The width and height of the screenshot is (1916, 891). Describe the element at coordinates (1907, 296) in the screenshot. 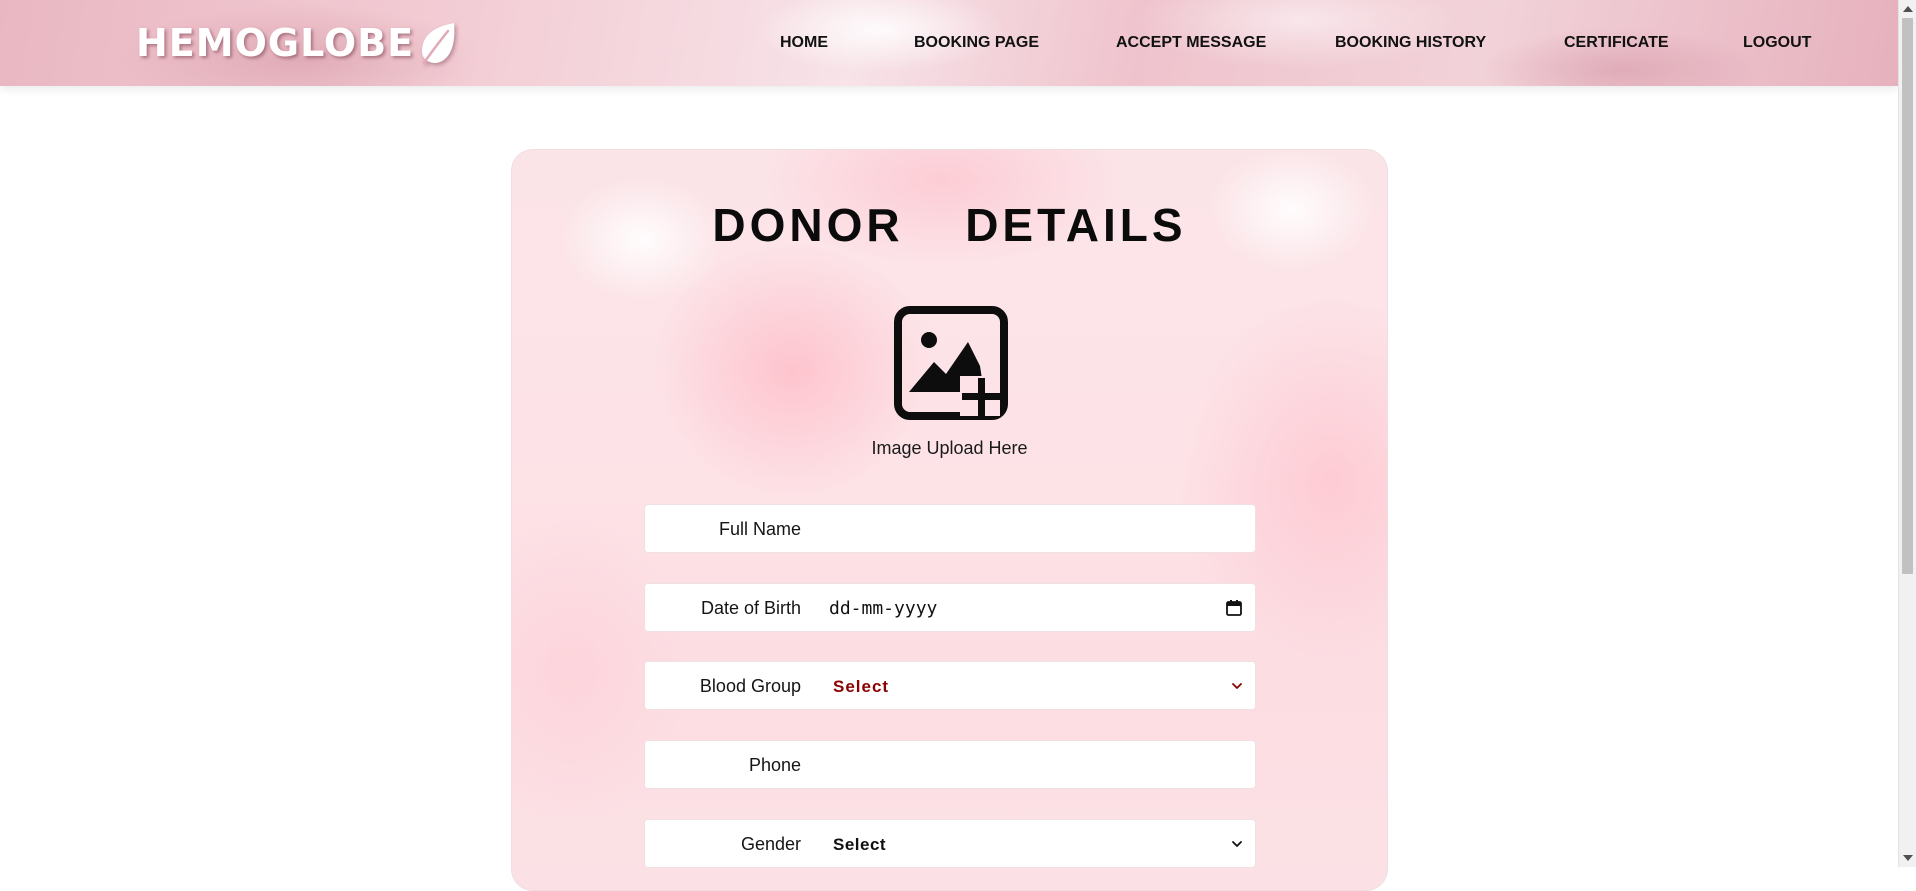

I see `scroll-thumb` at that location.